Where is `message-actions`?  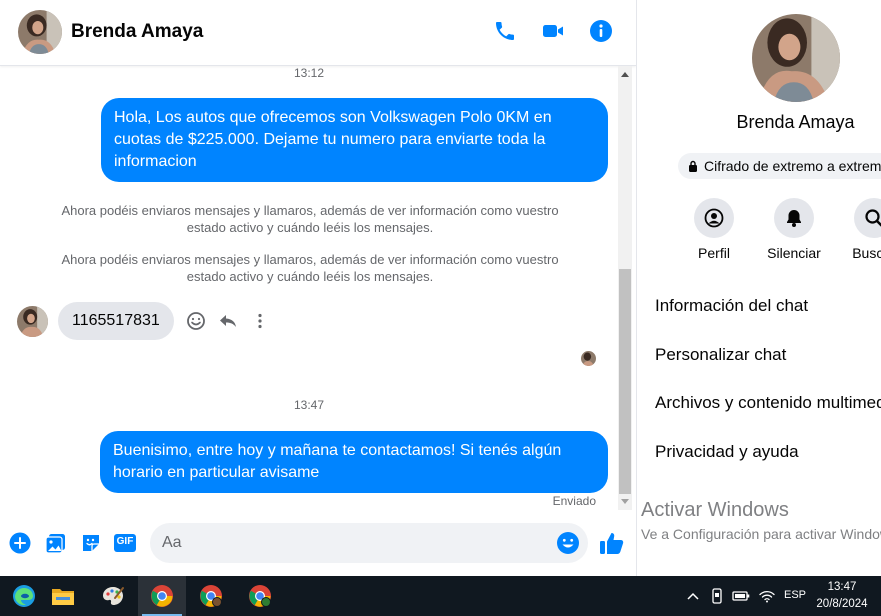
message-actions is located at coordinates (228, 321).